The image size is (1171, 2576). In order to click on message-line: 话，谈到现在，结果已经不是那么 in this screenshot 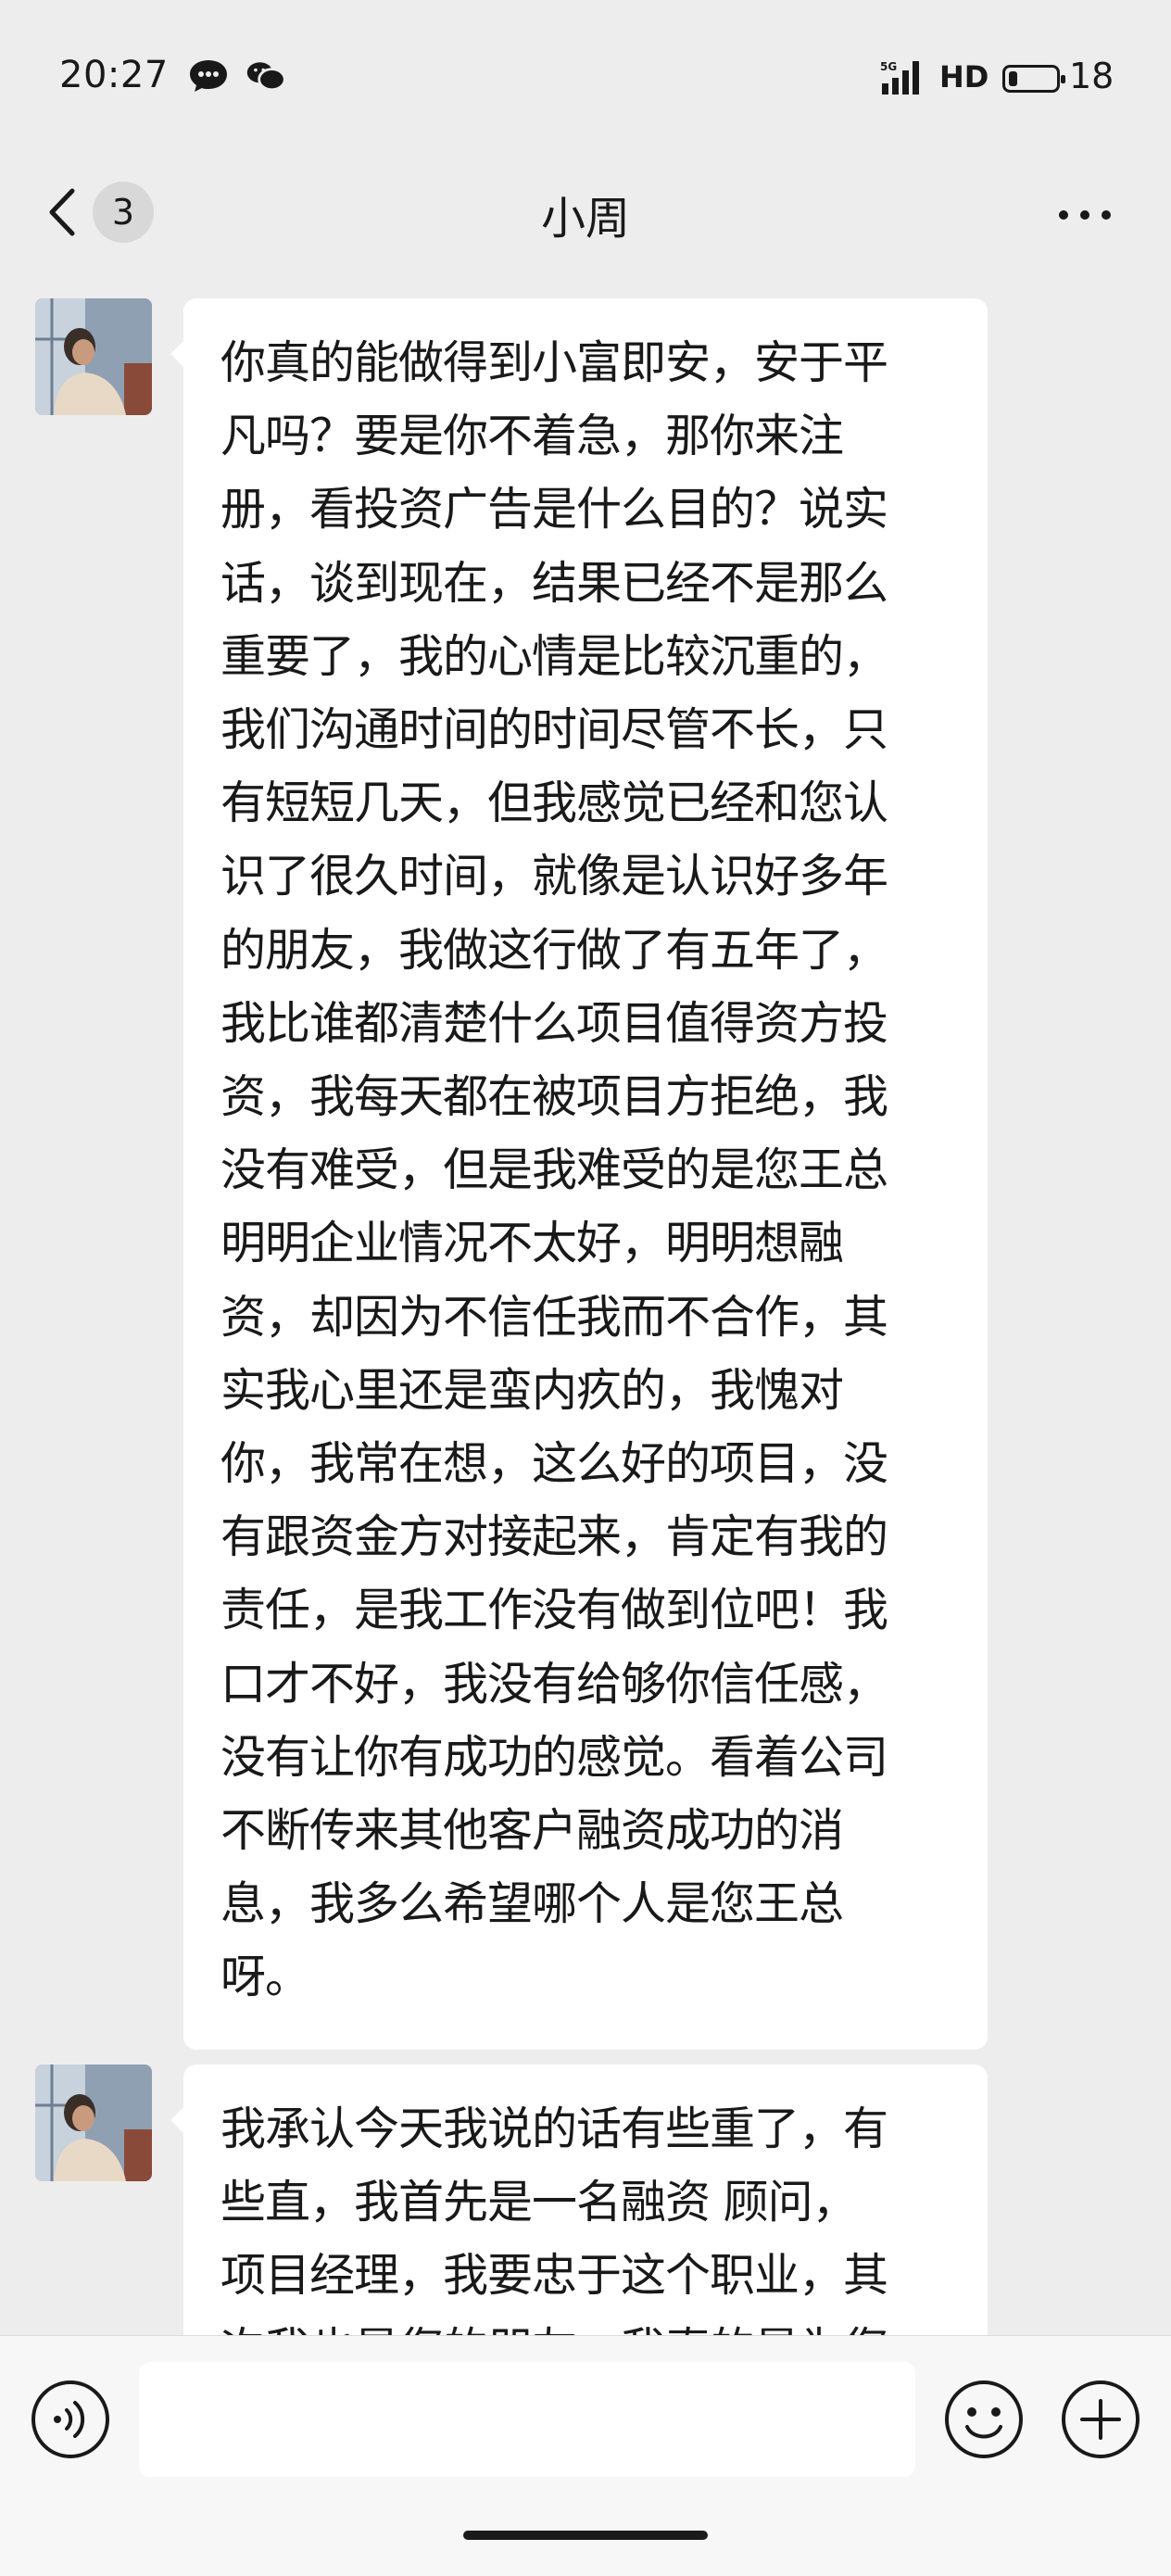, I will do `click(554, 583)`.